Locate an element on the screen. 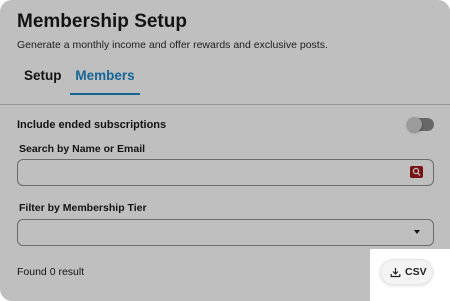  tab-bar: Setup Members is located at coordinates (233, 78).